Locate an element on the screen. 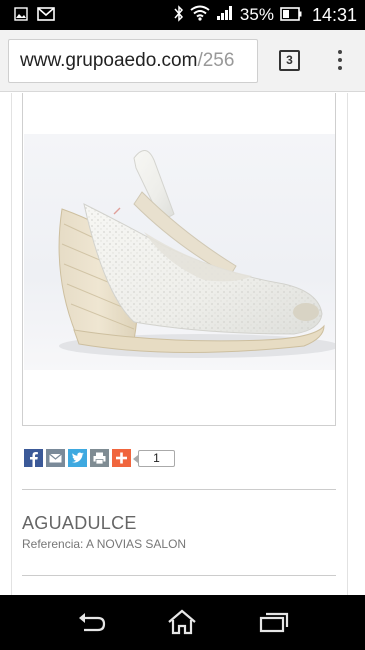 The height and width of the screenshot is (650, 365). facebook-share-icon is located at coordinates (33, 458).